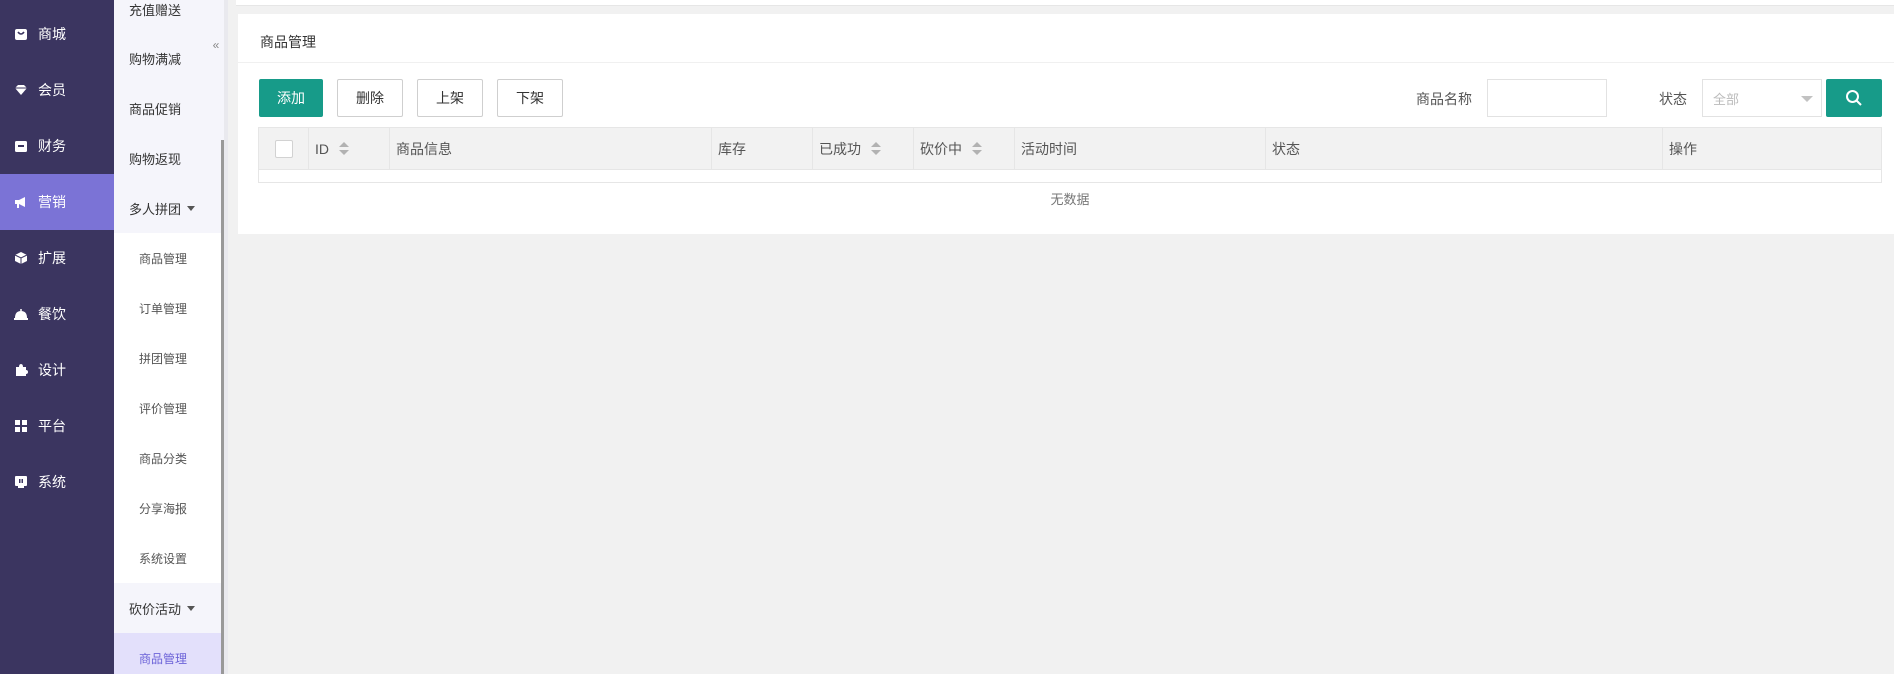 Image resolution: width=1894 pixels, height=674 pixels. I want to click on nav-item-extension: 扩展, so click(57, 258).